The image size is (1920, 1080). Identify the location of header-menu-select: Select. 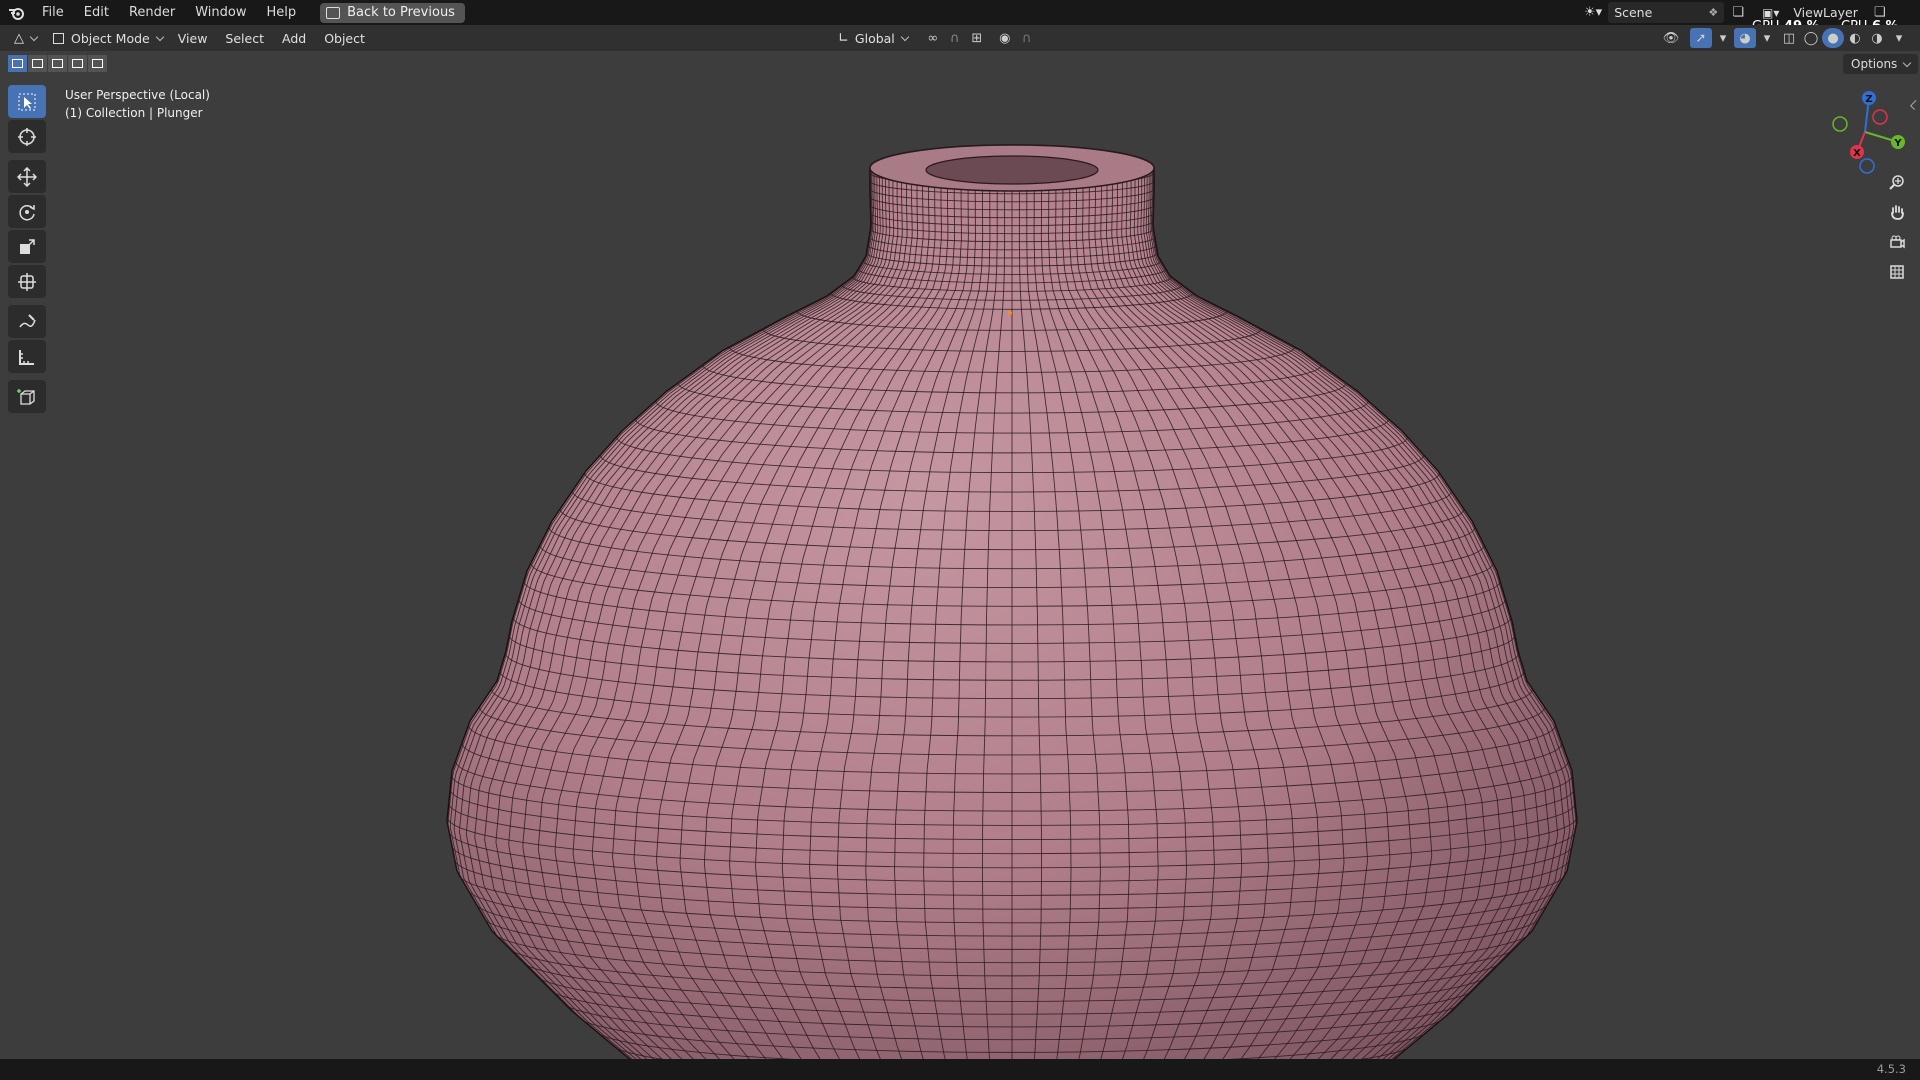
(244, 38).